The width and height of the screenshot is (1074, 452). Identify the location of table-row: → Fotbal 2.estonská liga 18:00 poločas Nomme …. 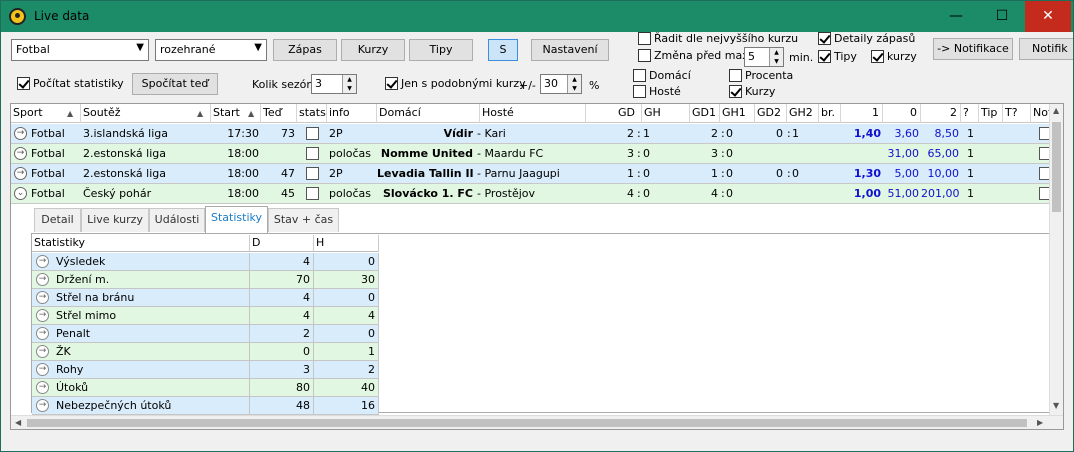
(531, 154).